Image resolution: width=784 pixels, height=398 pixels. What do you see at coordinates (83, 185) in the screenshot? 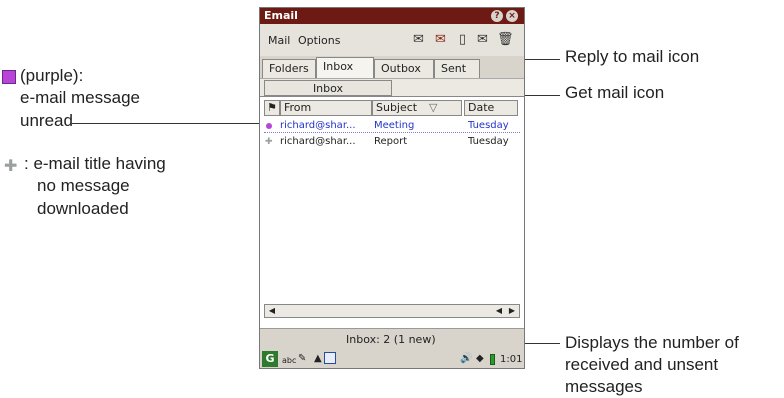
I see `annotation-no-download-line2: no message` at bounding box center [83, 185].